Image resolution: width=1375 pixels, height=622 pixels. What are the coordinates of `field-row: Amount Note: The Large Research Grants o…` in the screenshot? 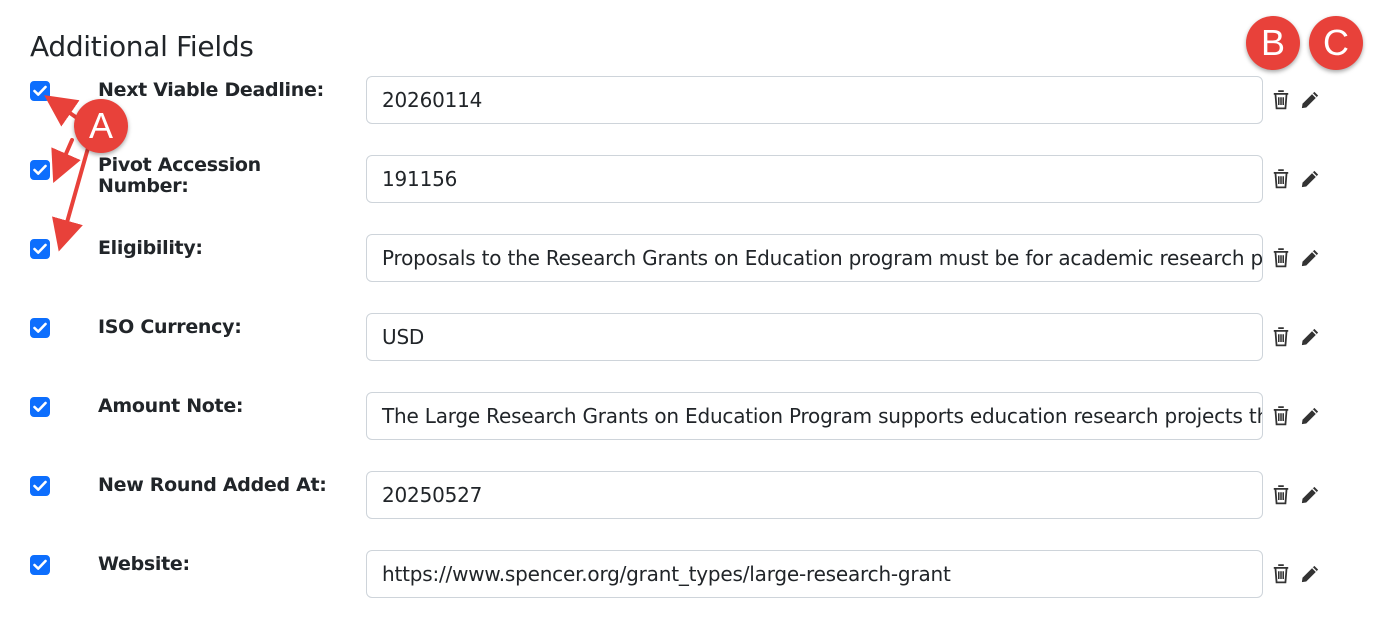 It's located at (687, 417).